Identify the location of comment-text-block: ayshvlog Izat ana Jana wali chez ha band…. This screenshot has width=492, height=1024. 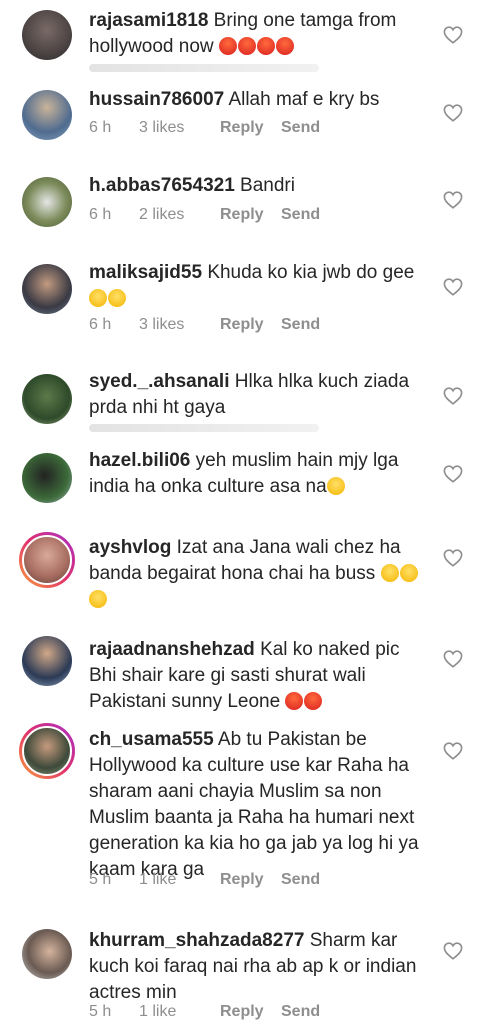
(254, 574).